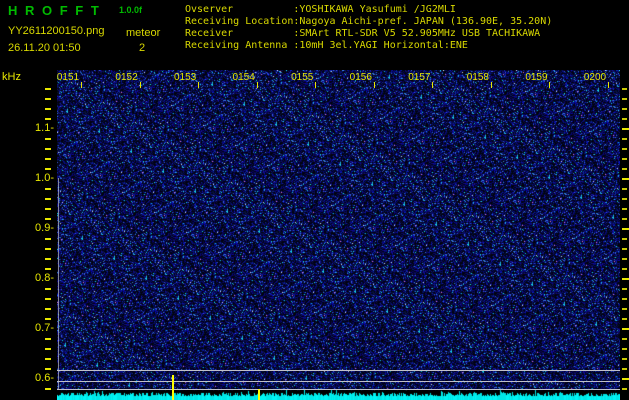 This screenshot has height=400, width=629. I want to click on time-label: 0200, so click(595, 77).